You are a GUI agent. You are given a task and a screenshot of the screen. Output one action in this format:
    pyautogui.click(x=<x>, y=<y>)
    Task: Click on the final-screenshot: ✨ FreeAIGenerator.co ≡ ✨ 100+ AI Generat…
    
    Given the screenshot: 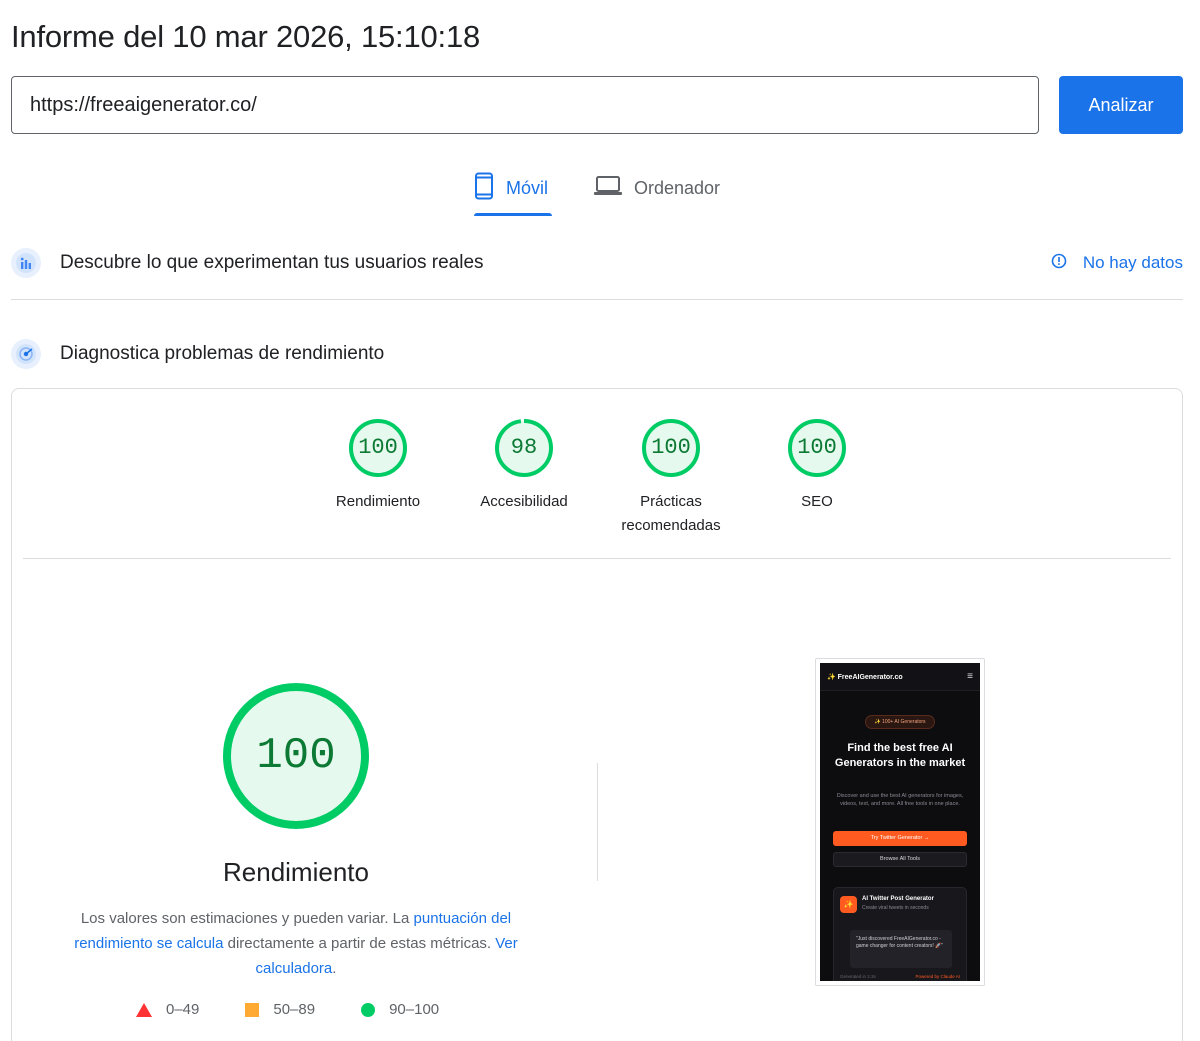 What is the action you would take?
    pyautogui.click(x=900, y=822)
    